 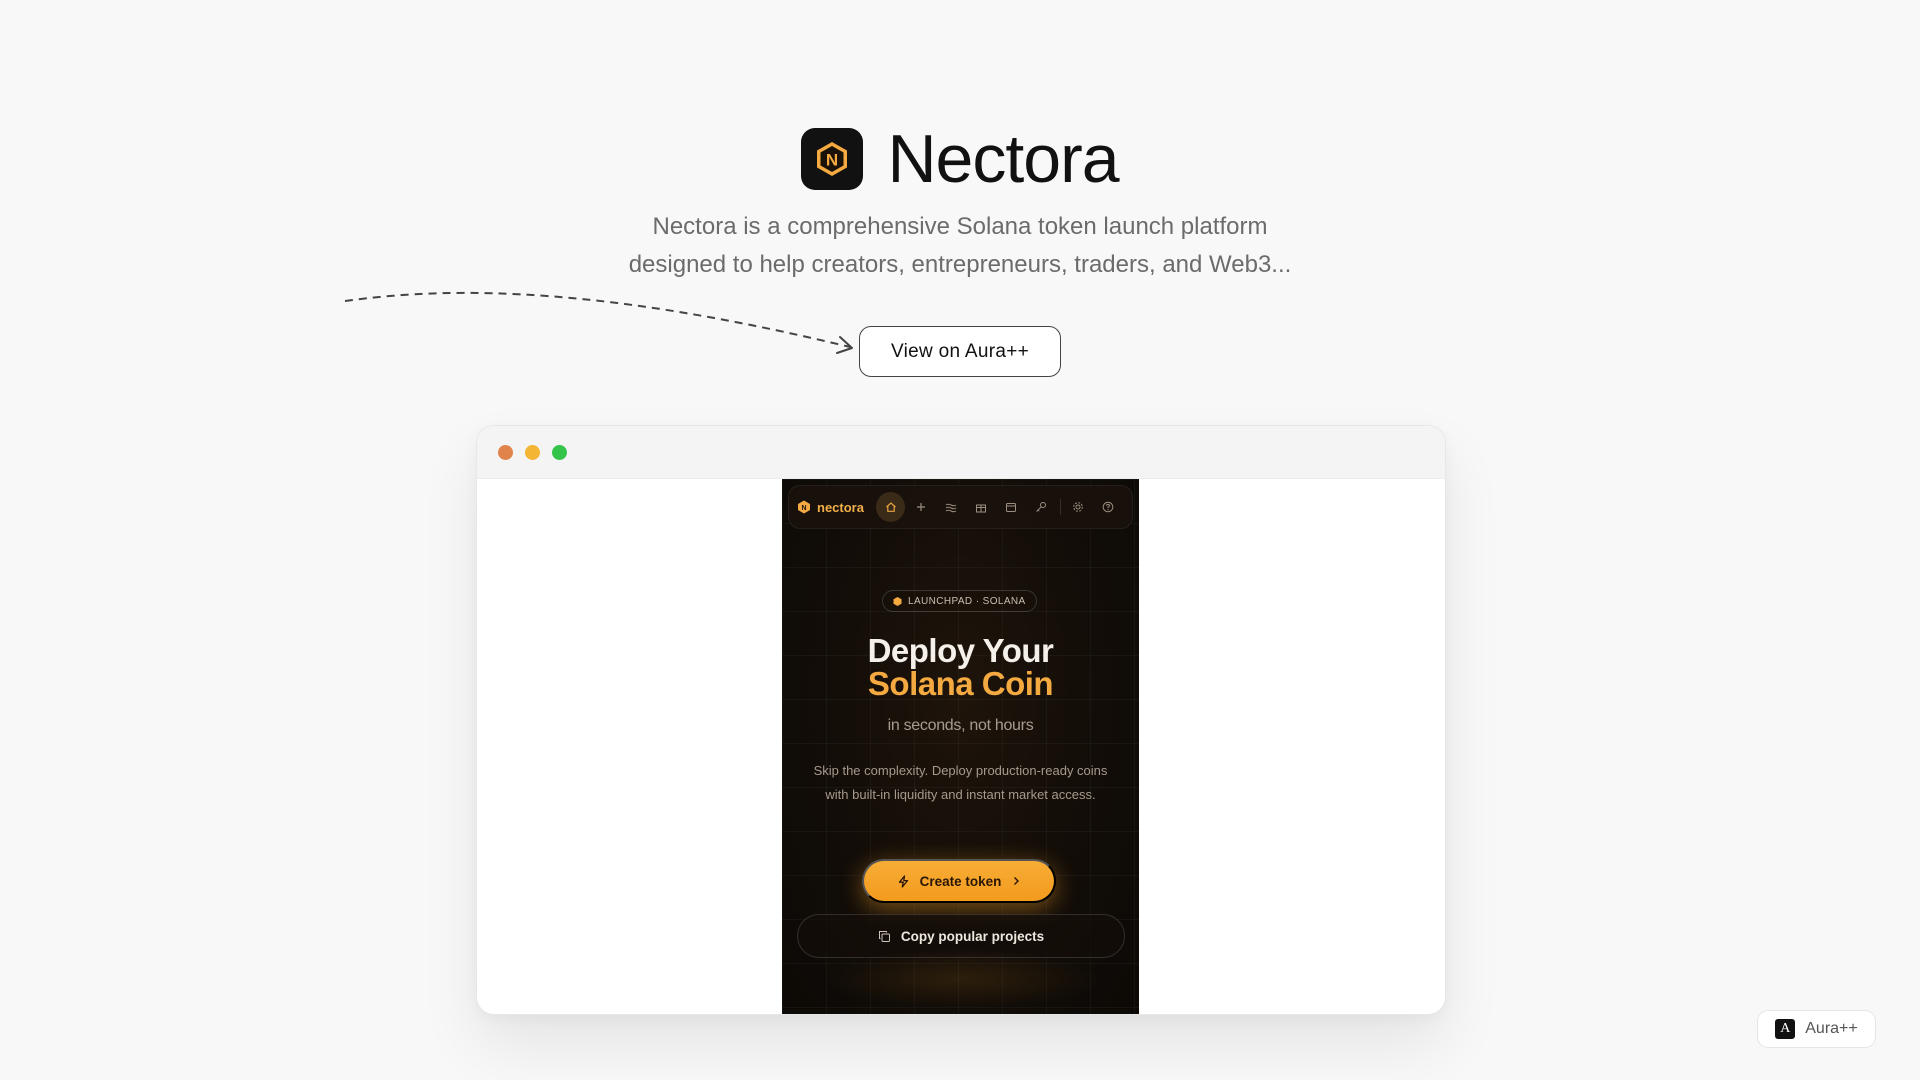 What do you see at coordinates (1003, 159) in the screenshot?
I see `page-title: Nectora` at bounding box center [1003, 159].